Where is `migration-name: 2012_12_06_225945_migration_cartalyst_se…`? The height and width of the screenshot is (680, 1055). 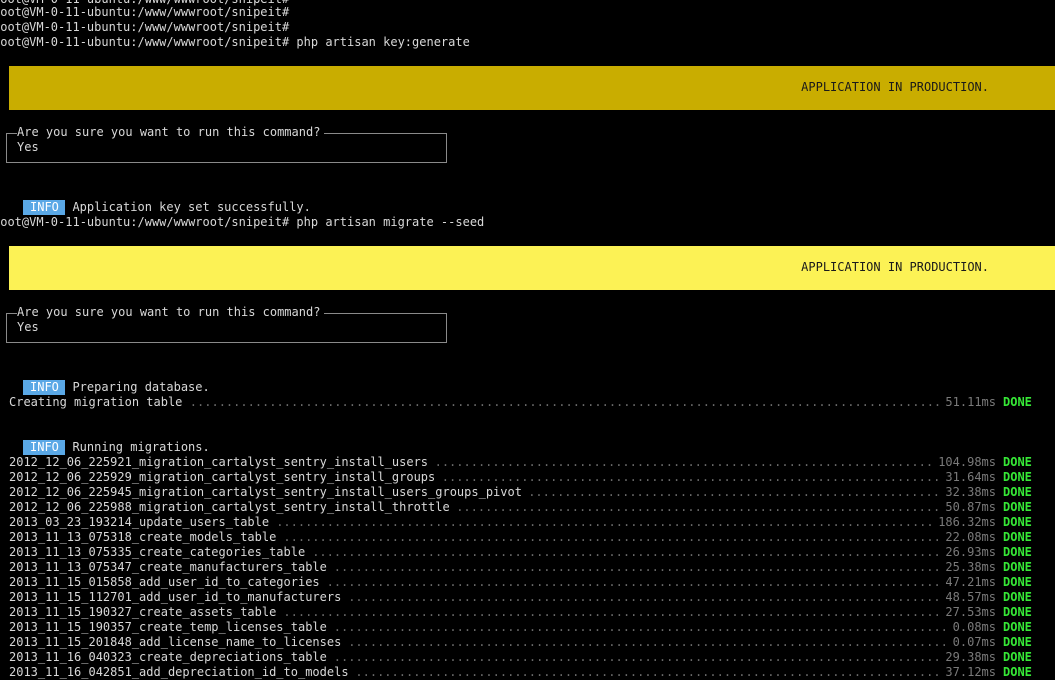
migration-name: 2012_12_06_225945_migration_cartalyst_se… is located at coordinates (265, 492).